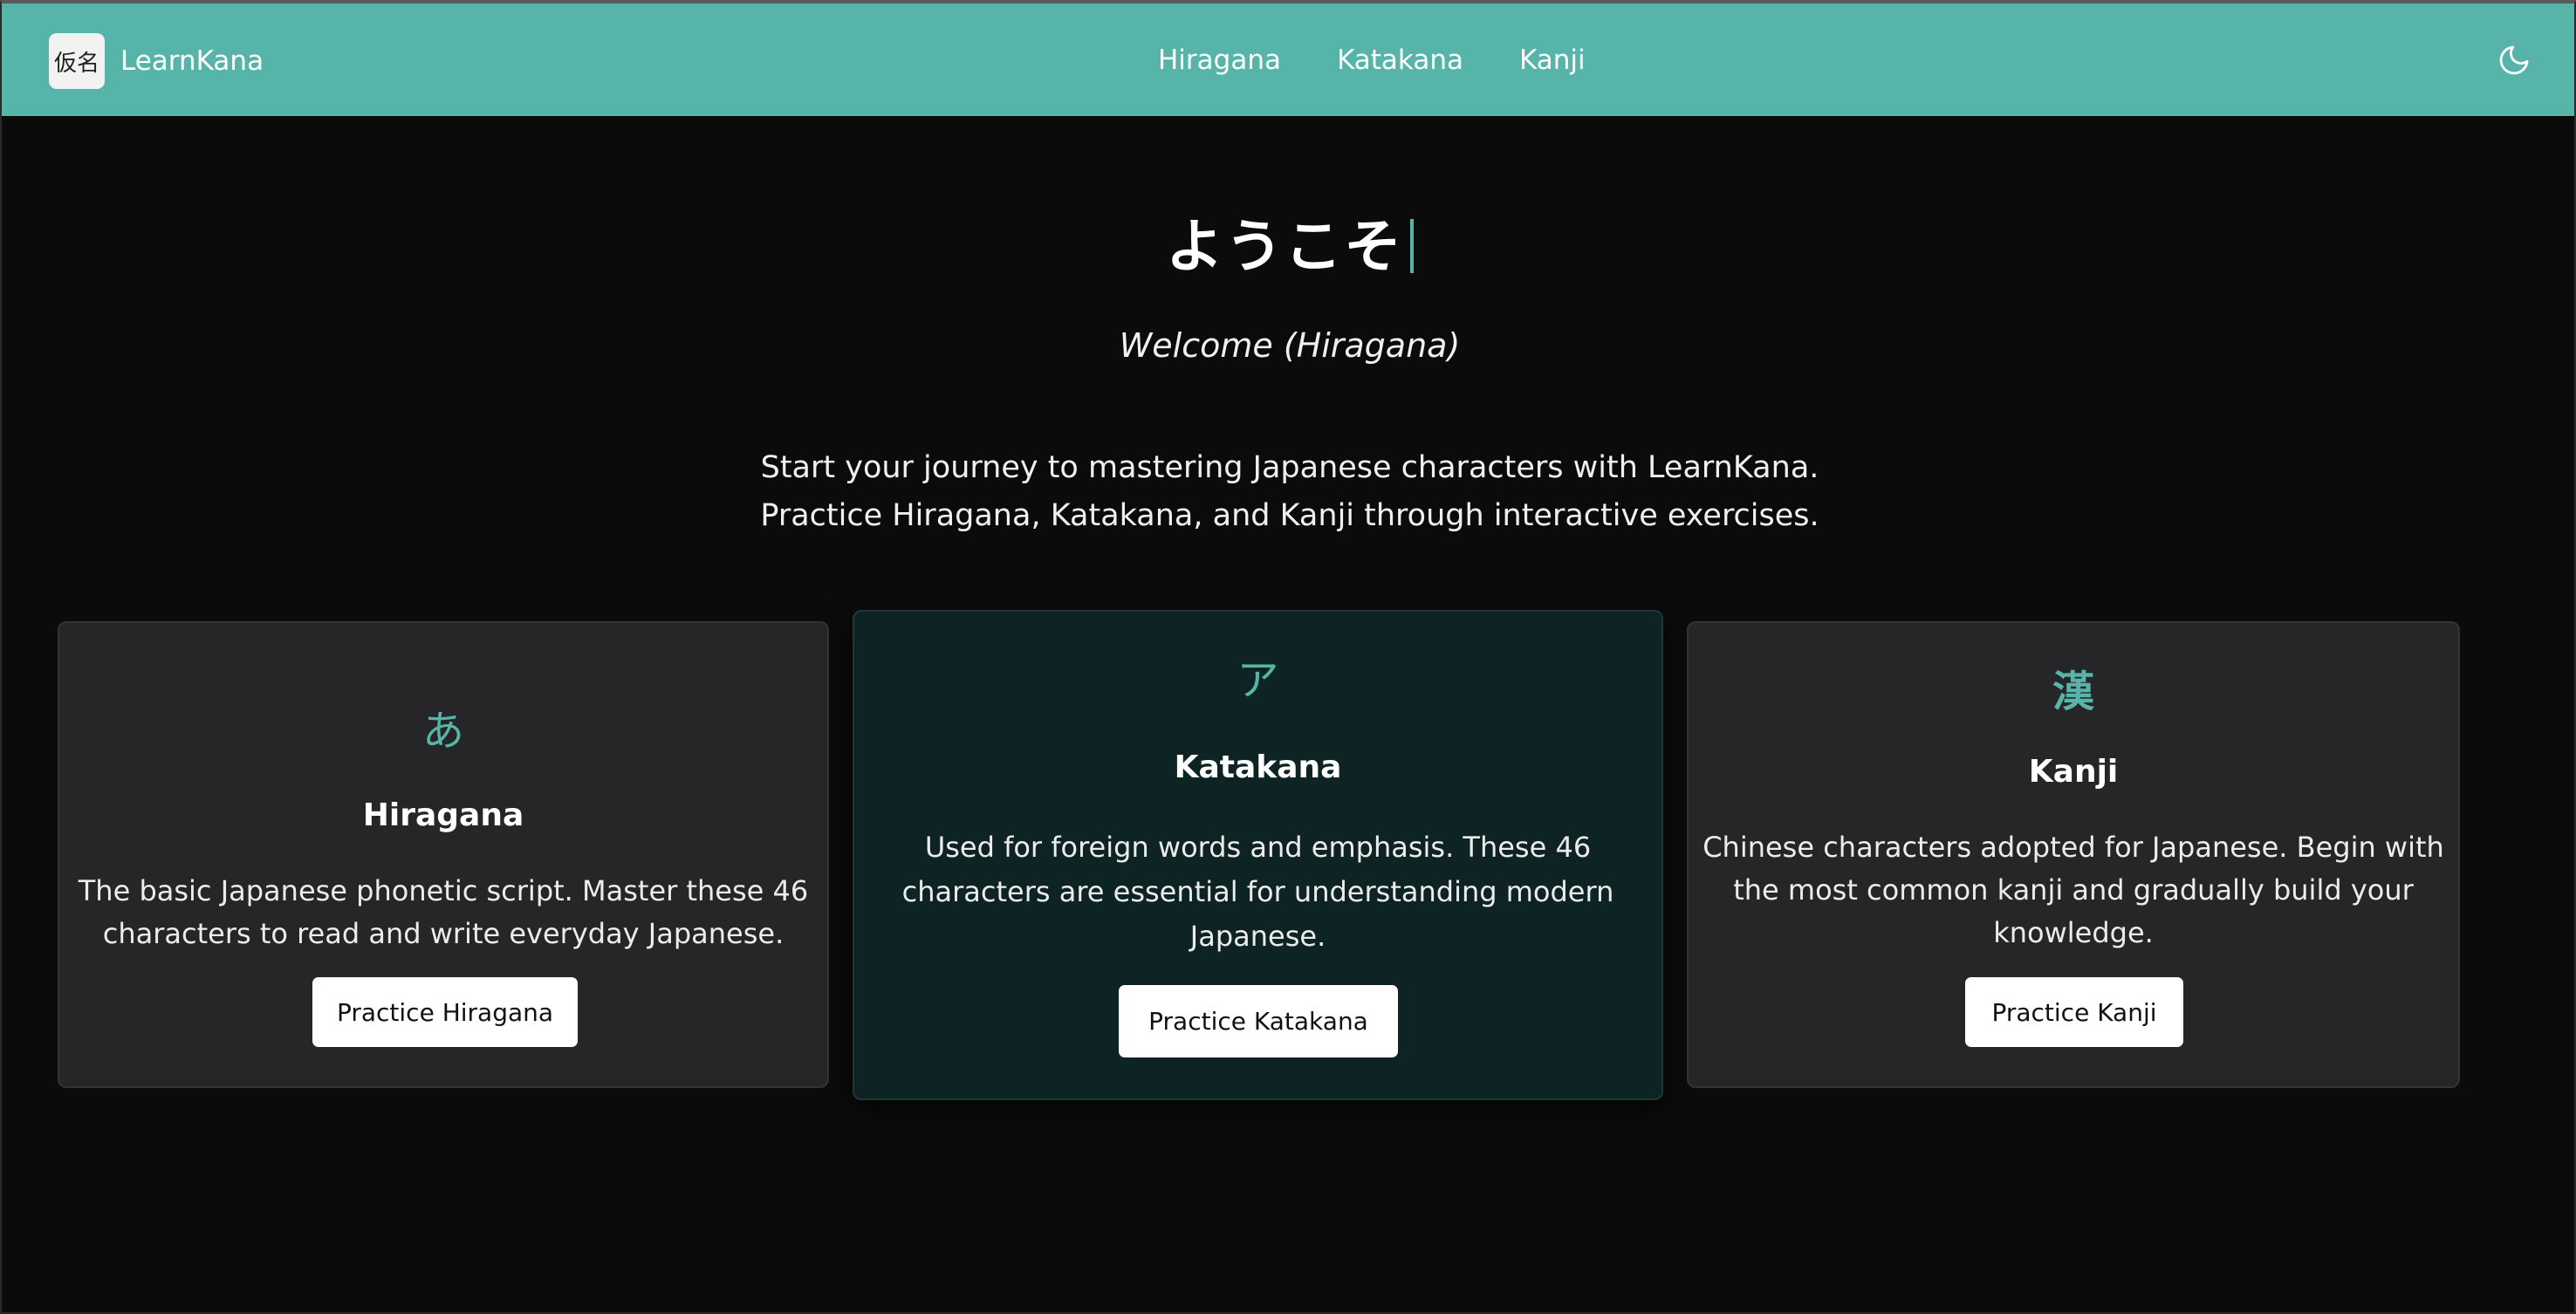  I want to click on practice-kanji-button: Practice Kanji, so click(2074, 1012).